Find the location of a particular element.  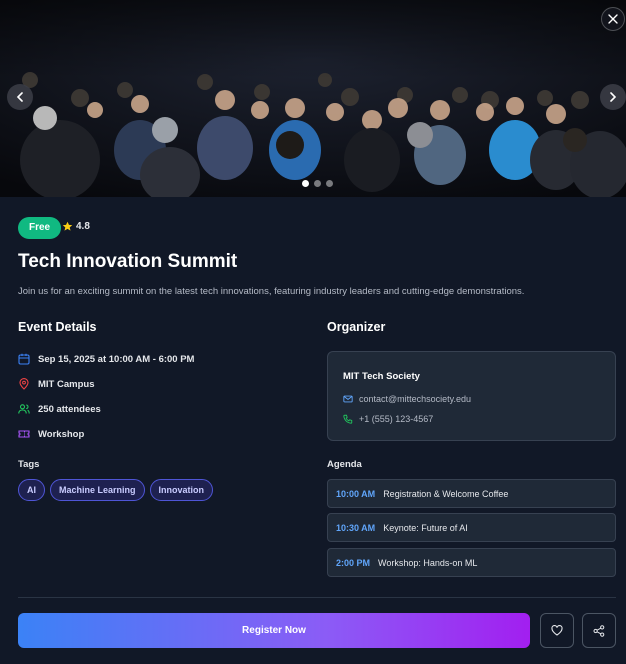

agenda-heading: Agenda is located at coordinates (344, 464).